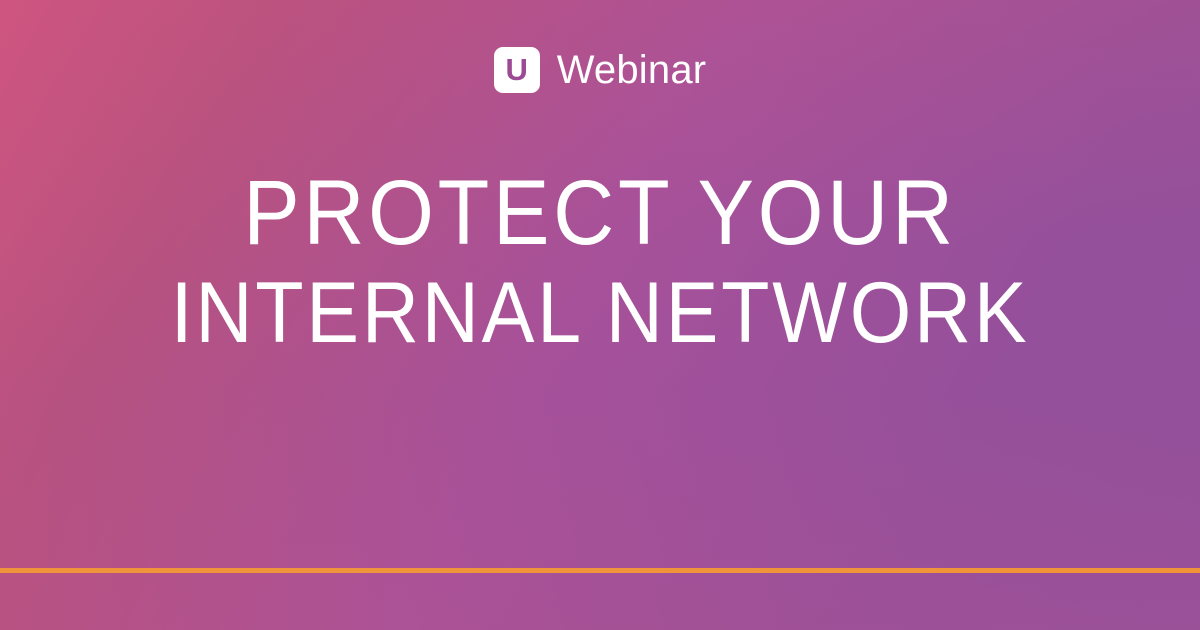 The height and width of the screenshot is (630, 1200). What do you see at coordinates (600, 213) in the screenshot?
I see `headline-line-1: PROTECT YOUR` at bounding box center [600, 213].